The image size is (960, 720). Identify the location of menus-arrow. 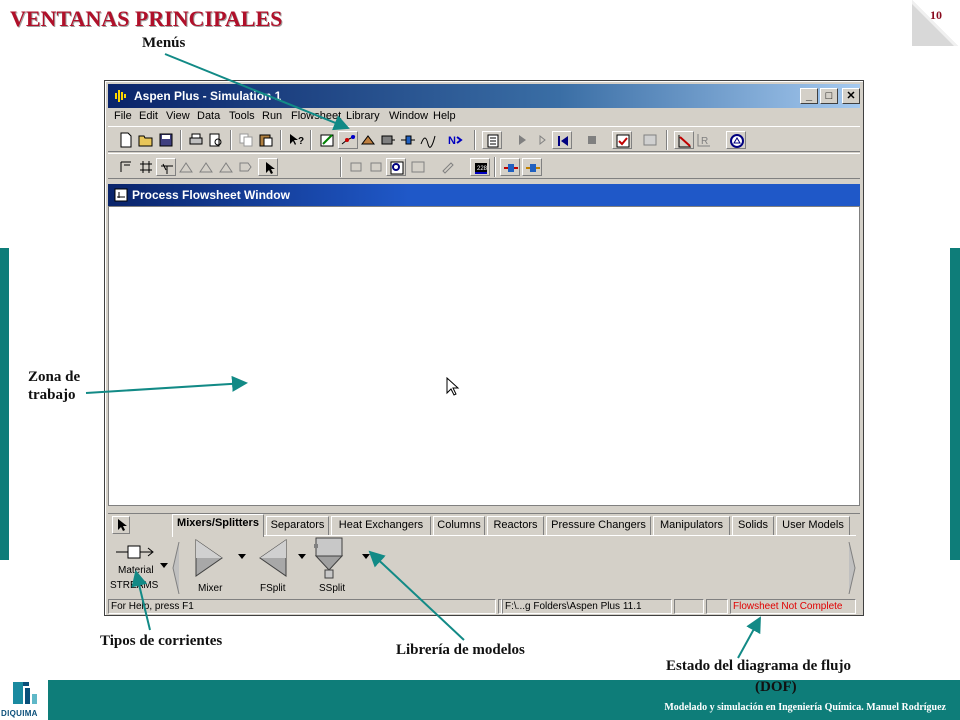
(257, 92).